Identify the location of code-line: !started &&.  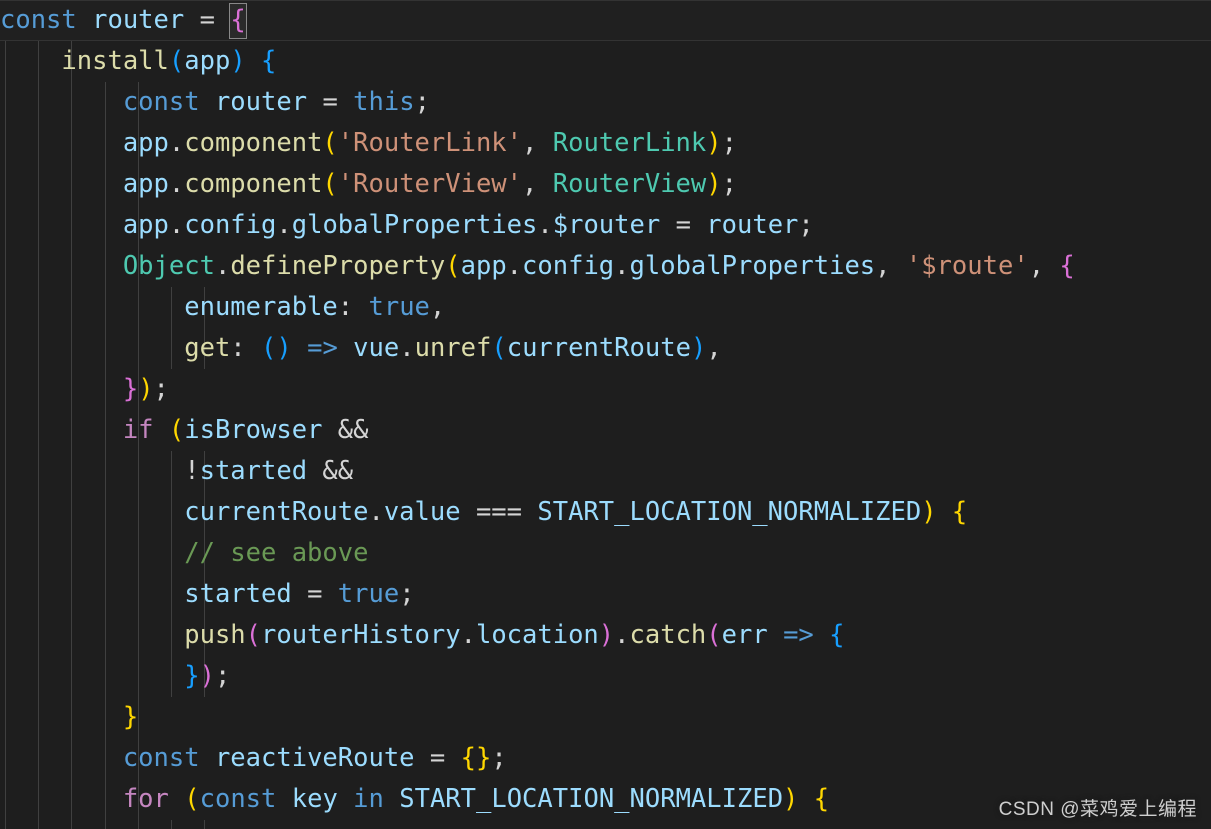
(605, 471).